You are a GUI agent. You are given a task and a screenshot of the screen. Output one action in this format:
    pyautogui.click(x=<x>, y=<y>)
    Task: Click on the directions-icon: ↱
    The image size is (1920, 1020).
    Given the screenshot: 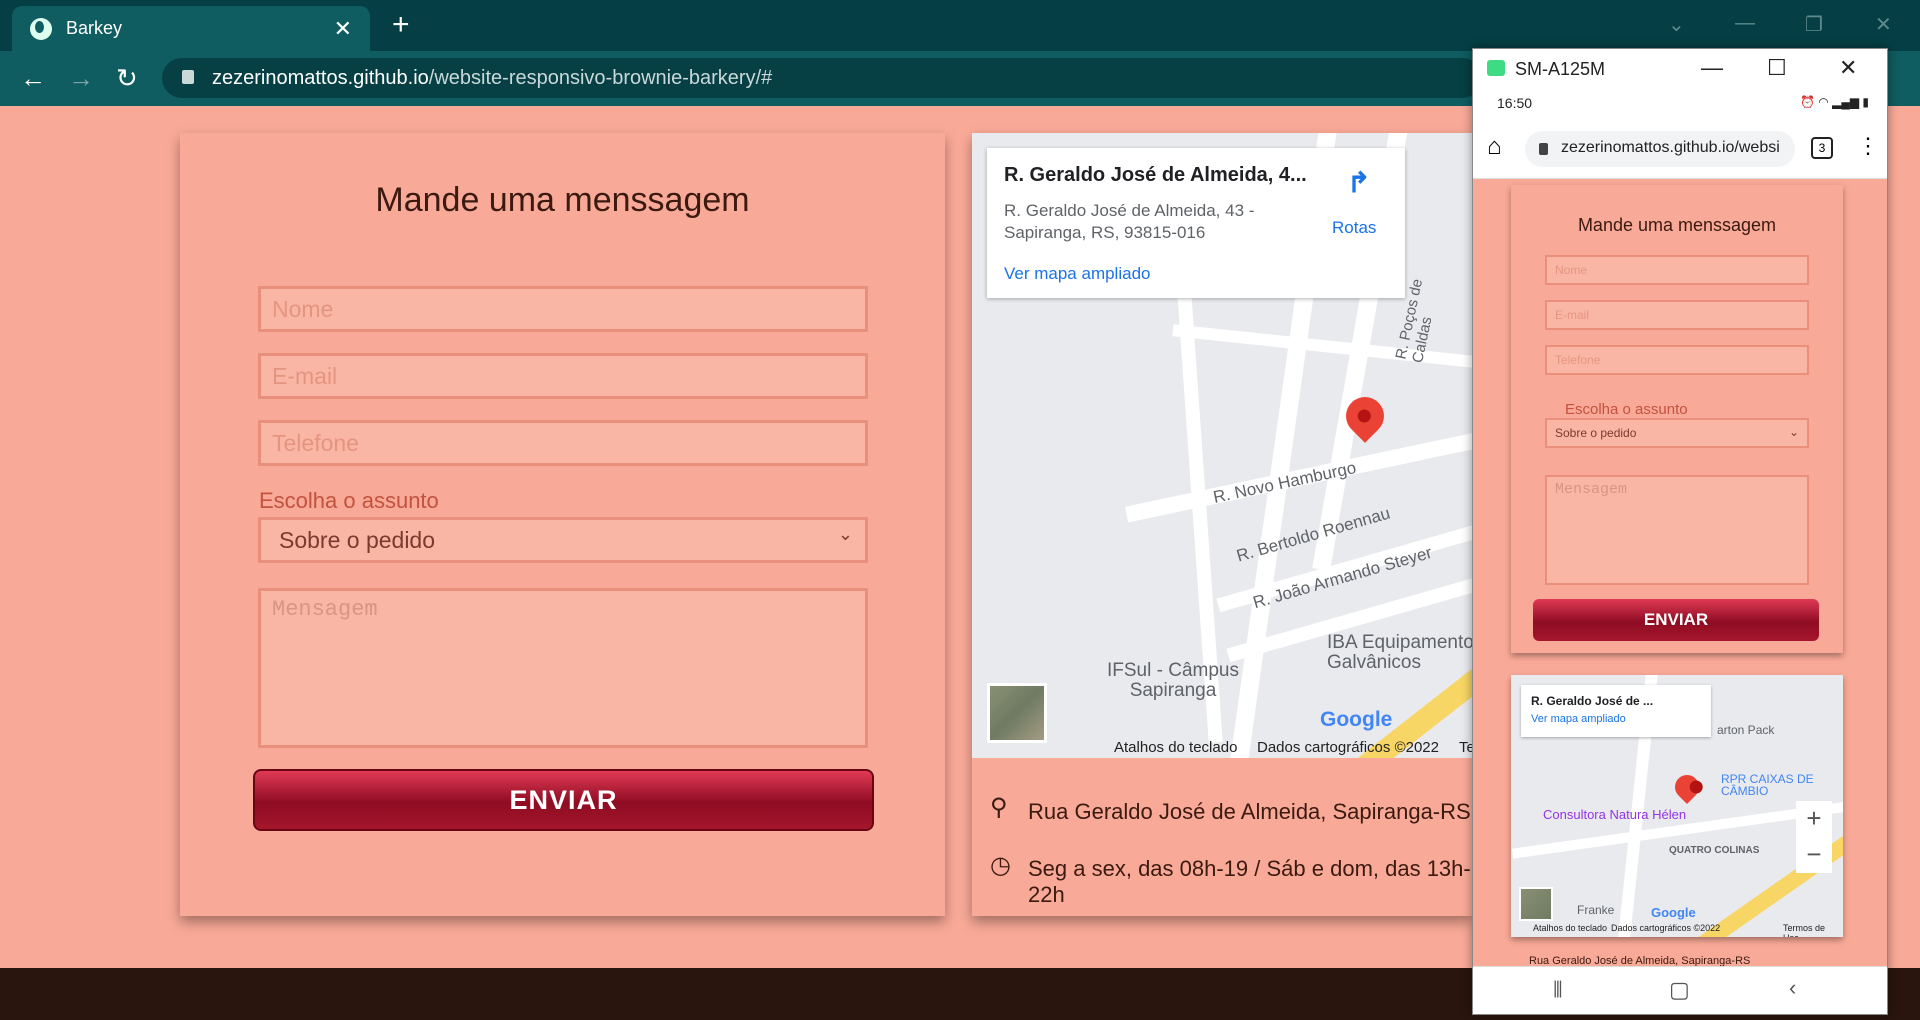 What is the action you would take?
    pyautogui.click(x=1360, y=182)
    